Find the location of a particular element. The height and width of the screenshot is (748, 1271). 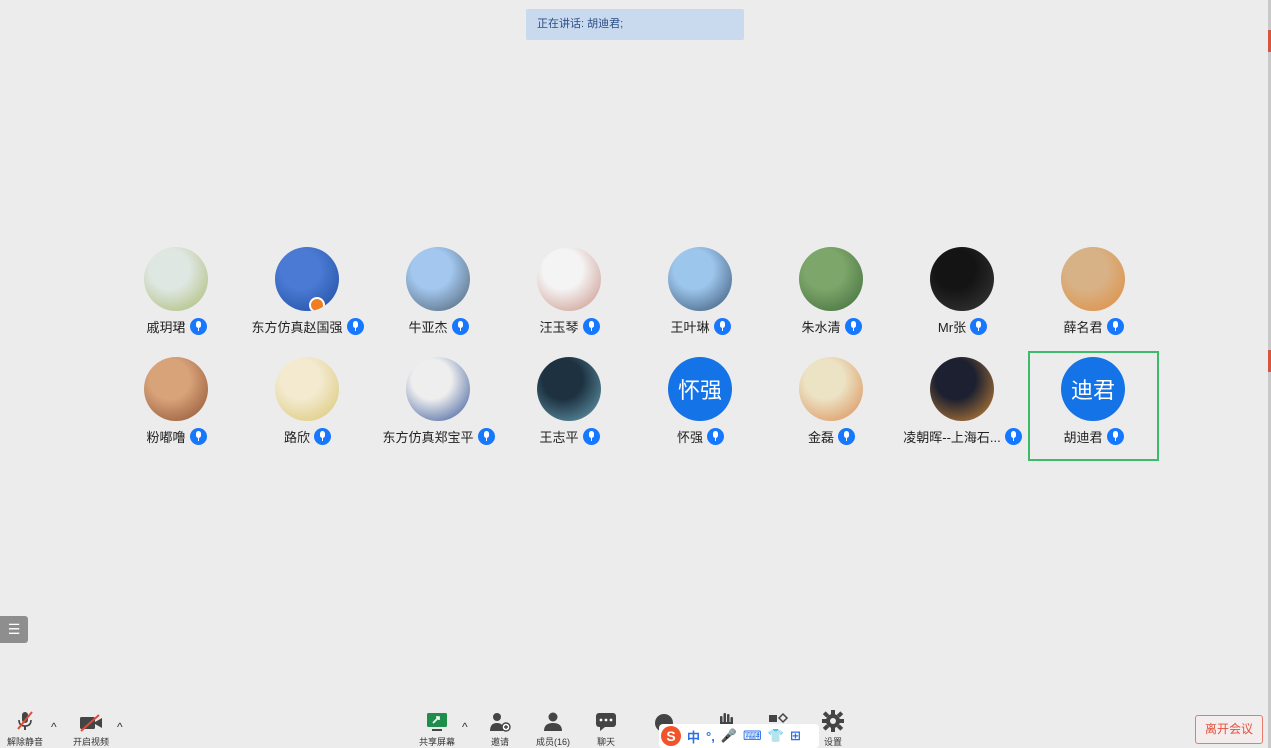

chat-button: 聊天 is located at coordinates (606, 727).